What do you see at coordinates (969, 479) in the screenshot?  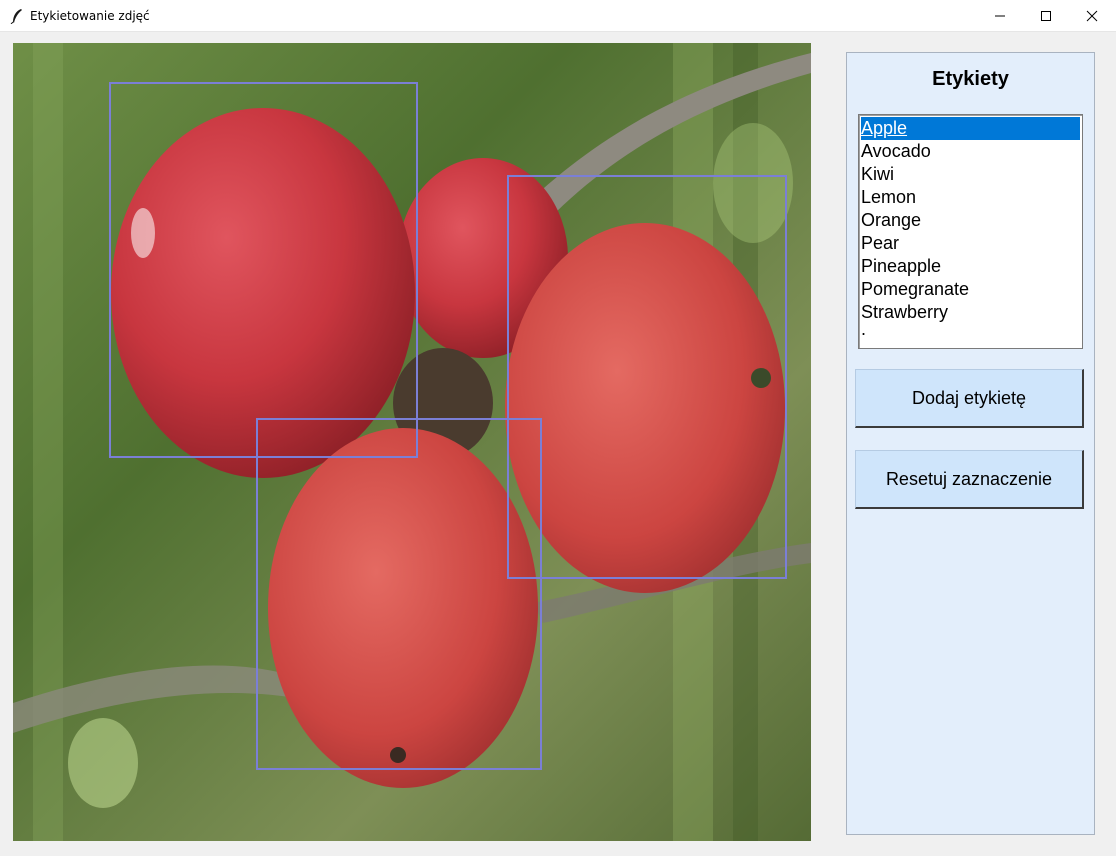 I see `reset-selection-button: Resetuj zaznaczenie` at bounding box center [969, 479].